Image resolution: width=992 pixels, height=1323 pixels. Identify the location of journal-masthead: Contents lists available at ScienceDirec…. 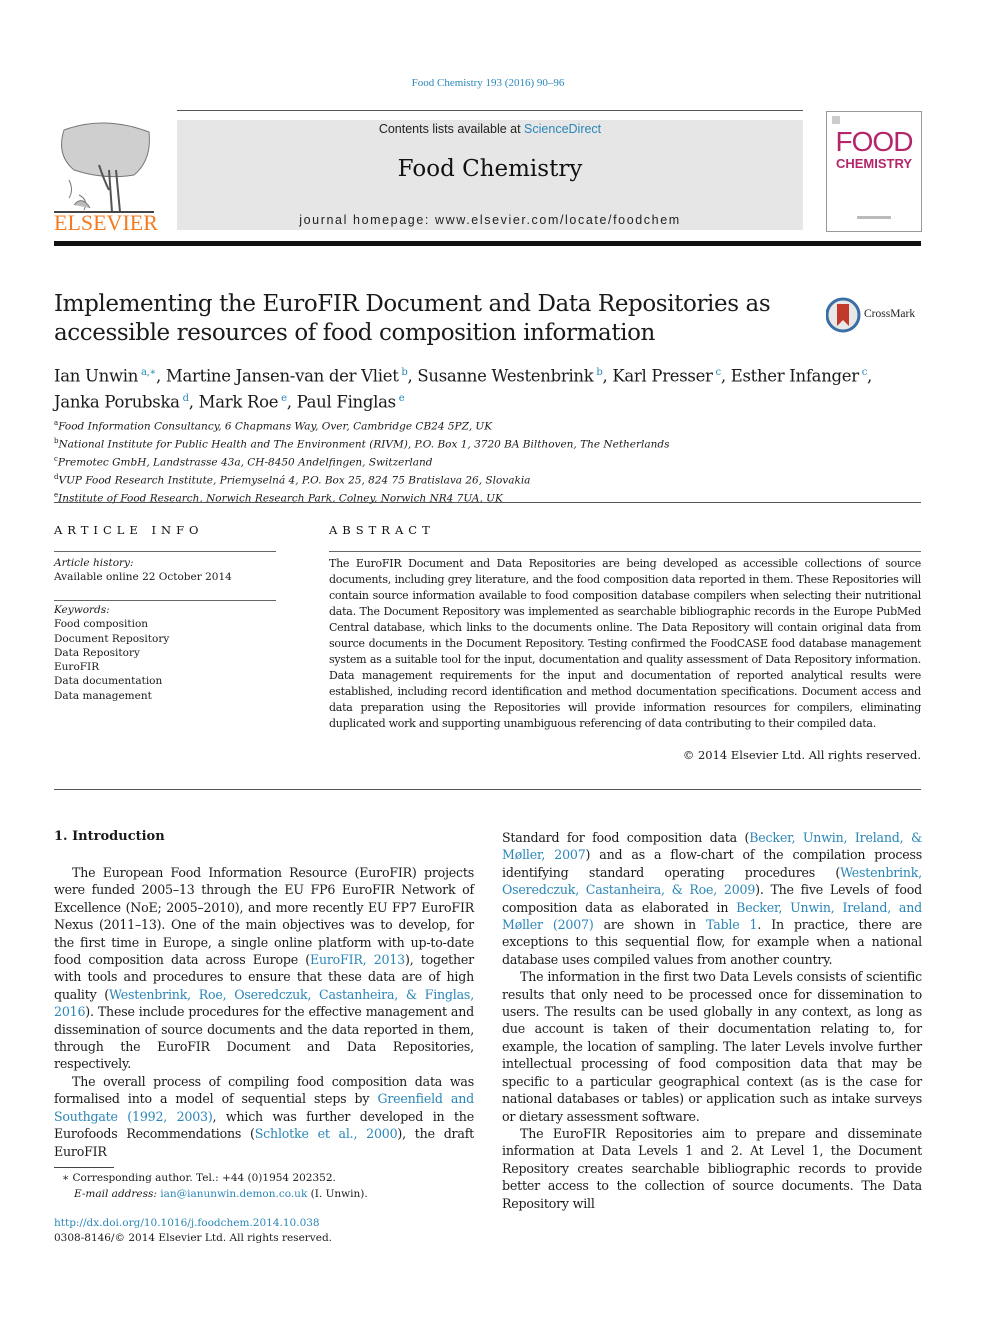
(490, 175).